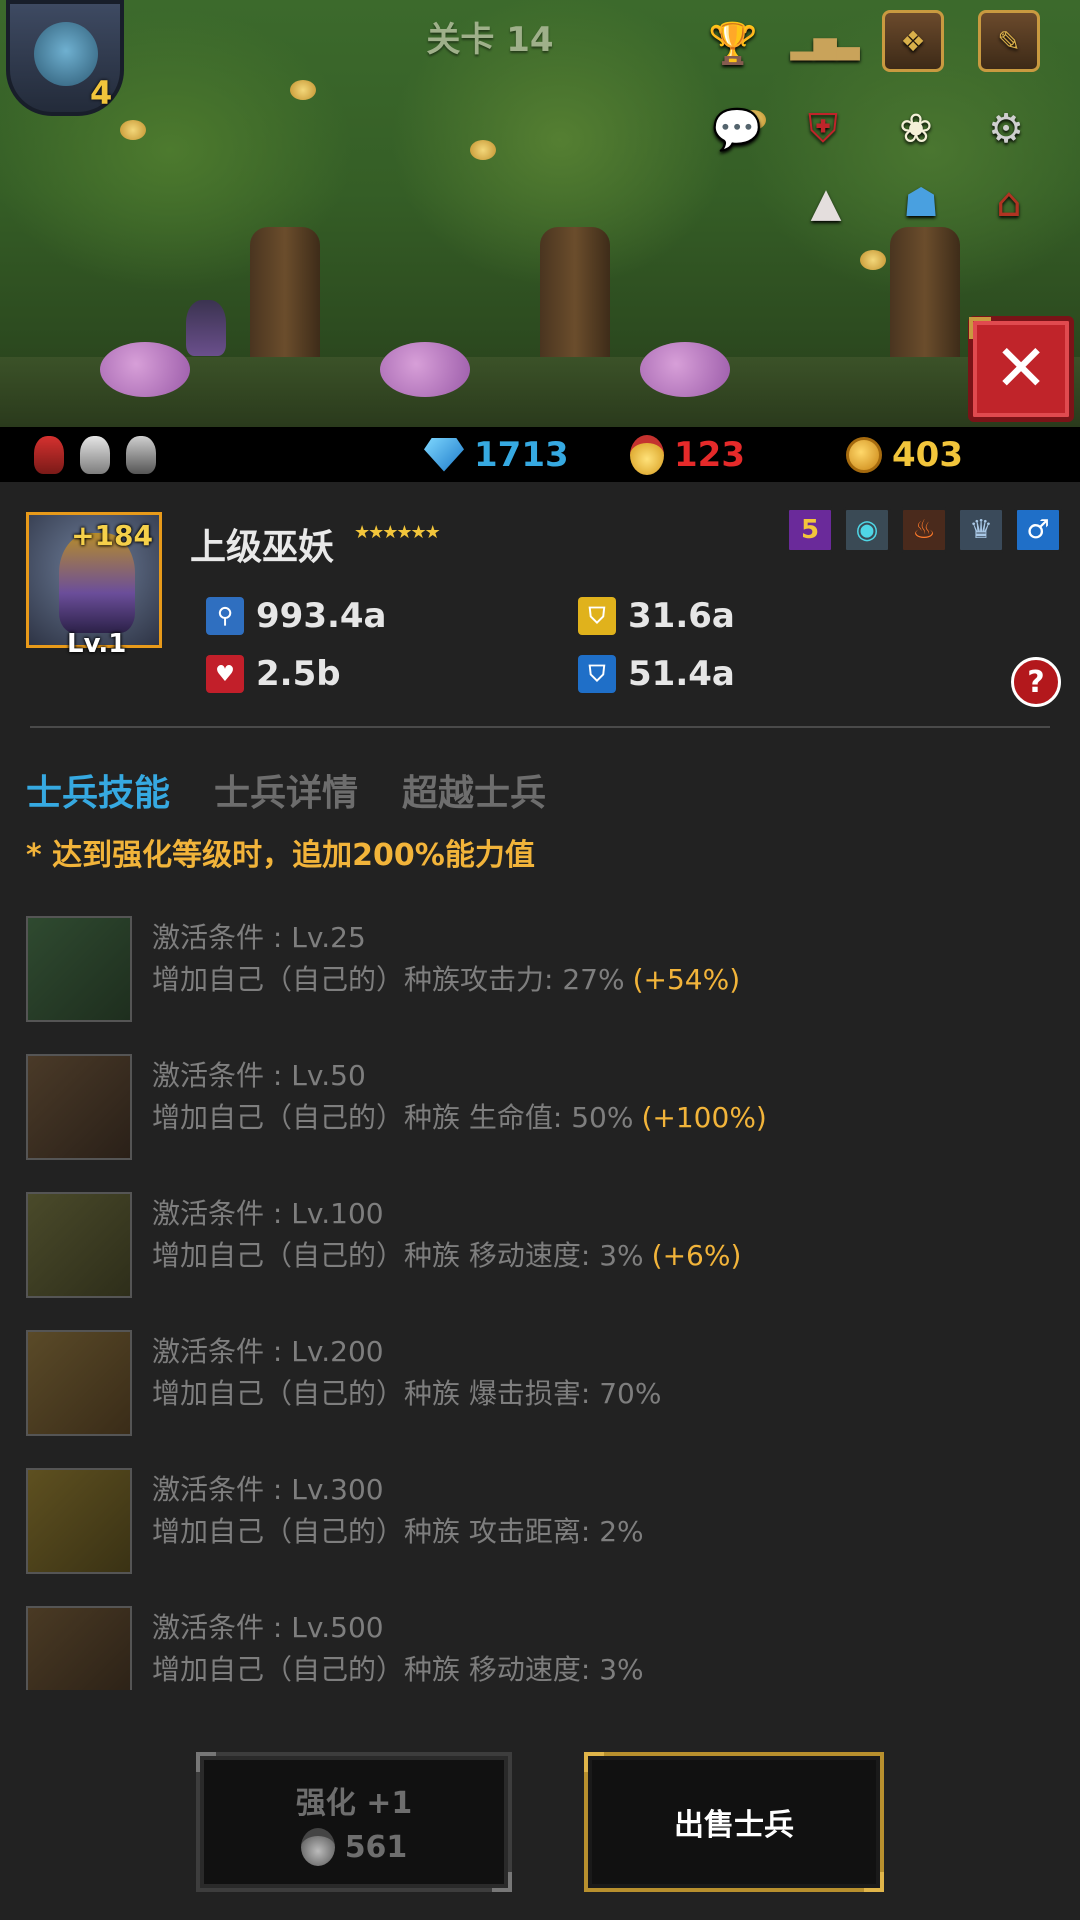  What do you see at coordinates (101, 93) in the screenshot?
I see `boss-level: 4` at bounding box center [101, 93].